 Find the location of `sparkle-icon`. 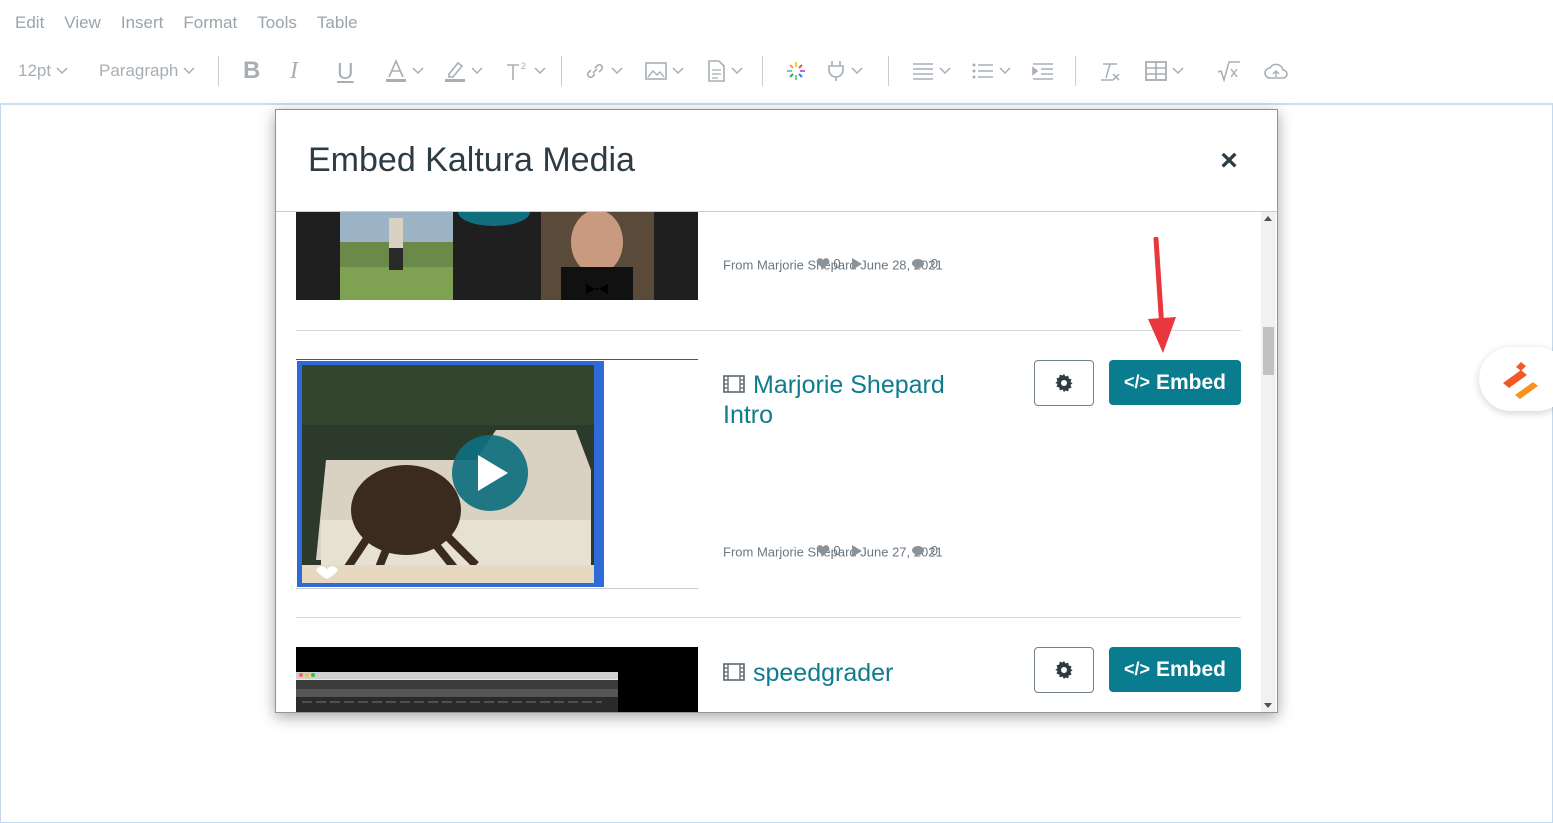

sparkle-icon is located at coordinates (796, 71).